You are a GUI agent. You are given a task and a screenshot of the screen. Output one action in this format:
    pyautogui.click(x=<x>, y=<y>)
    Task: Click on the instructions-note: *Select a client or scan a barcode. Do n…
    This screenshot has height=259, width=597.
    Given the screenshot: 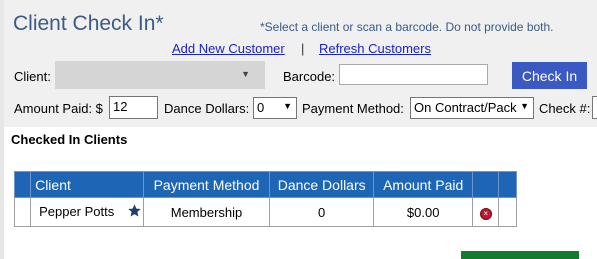 What is the action you would take?
    pyautogui.click(x=407, y=27)
    